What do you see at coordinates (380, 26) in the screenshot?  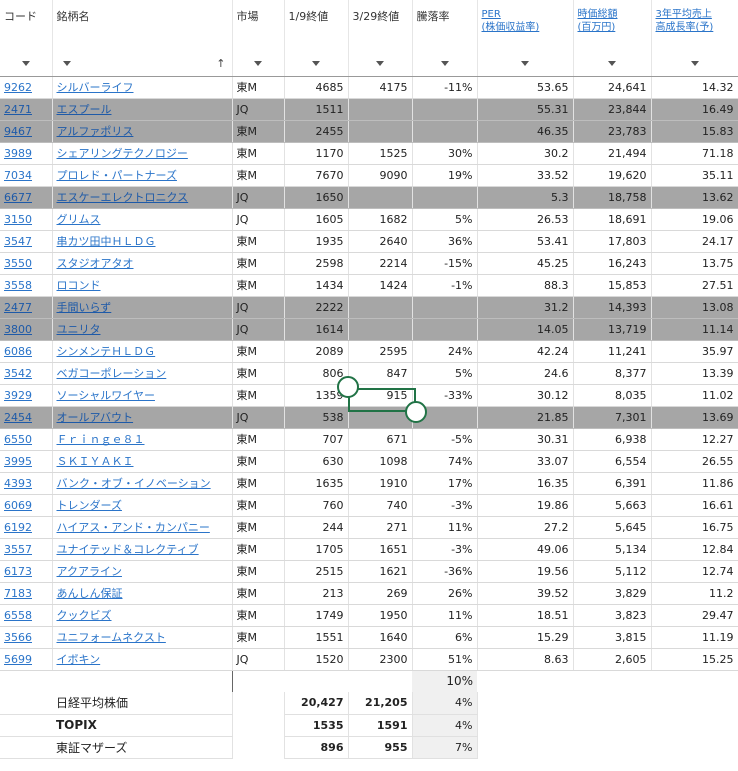 I see `header-close-mar: 3/29終値` at bounding box center [380, 26].